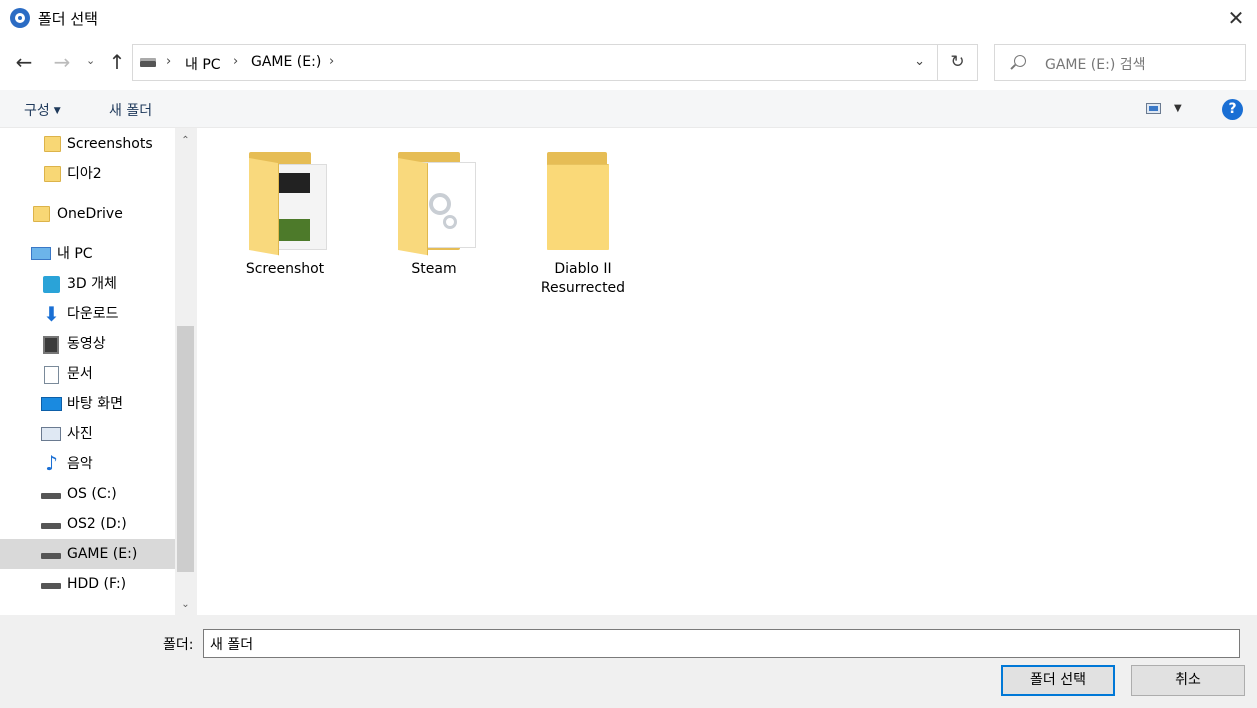 The image size is (1257, 708). Describe the element at coordinates (434, 269) in the screenshot. I see `folder-label: Steam` at that location.